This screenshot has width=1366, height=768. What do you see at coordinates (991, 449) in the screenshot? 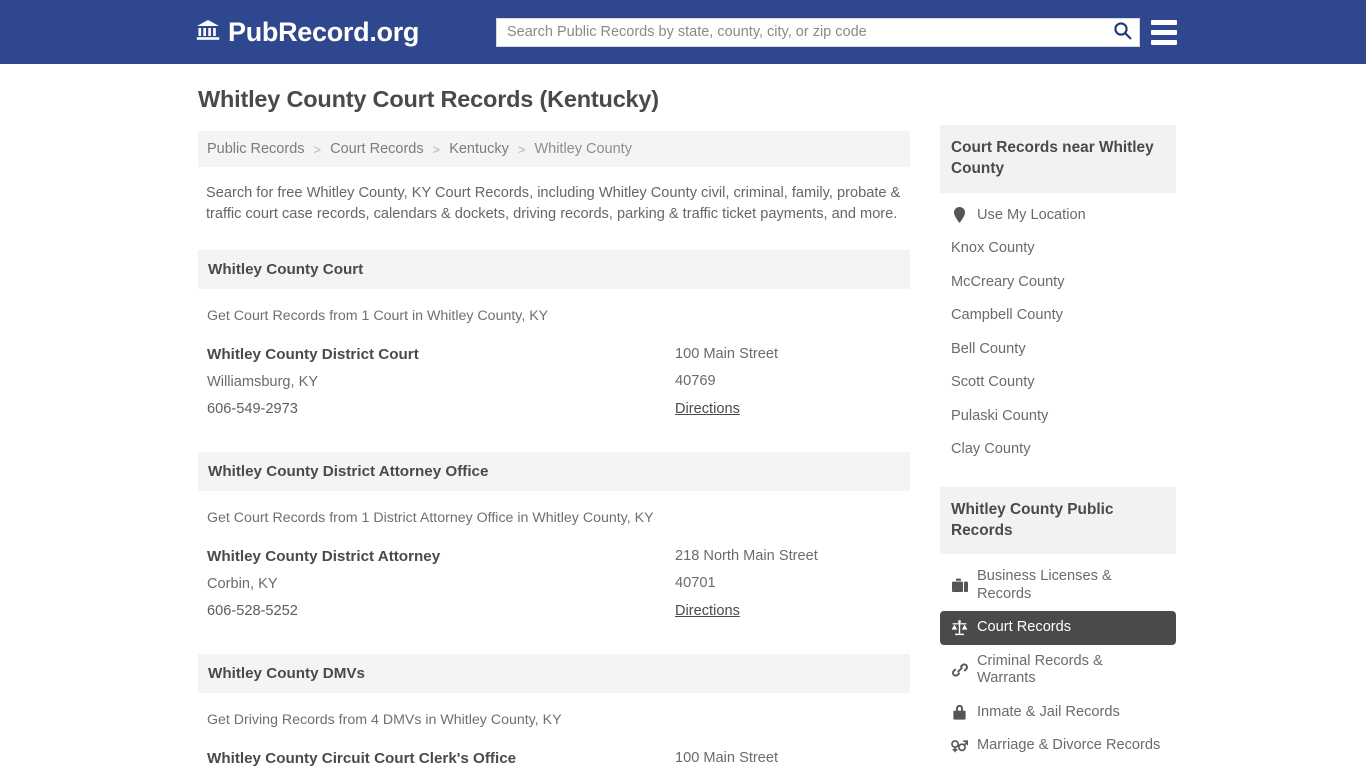
I see `sidebar-nearby-item-label: Clay County` at bounding box center [991, 449].